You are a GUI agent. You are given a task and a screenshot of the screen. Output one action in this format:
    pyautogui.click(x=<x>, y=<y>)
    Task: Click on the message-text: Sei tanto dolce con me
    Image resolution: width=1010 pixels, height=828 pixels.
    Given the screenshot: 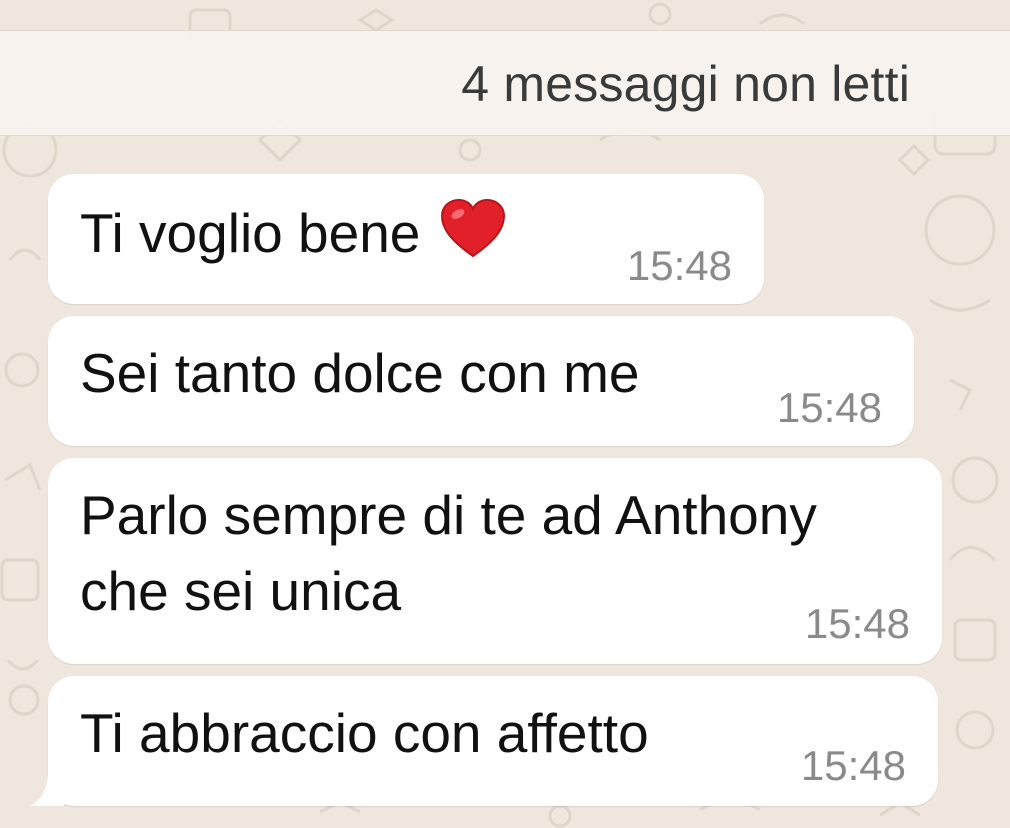 What is the action you would take?
    pyautogui.click(x=360, y=373)
    